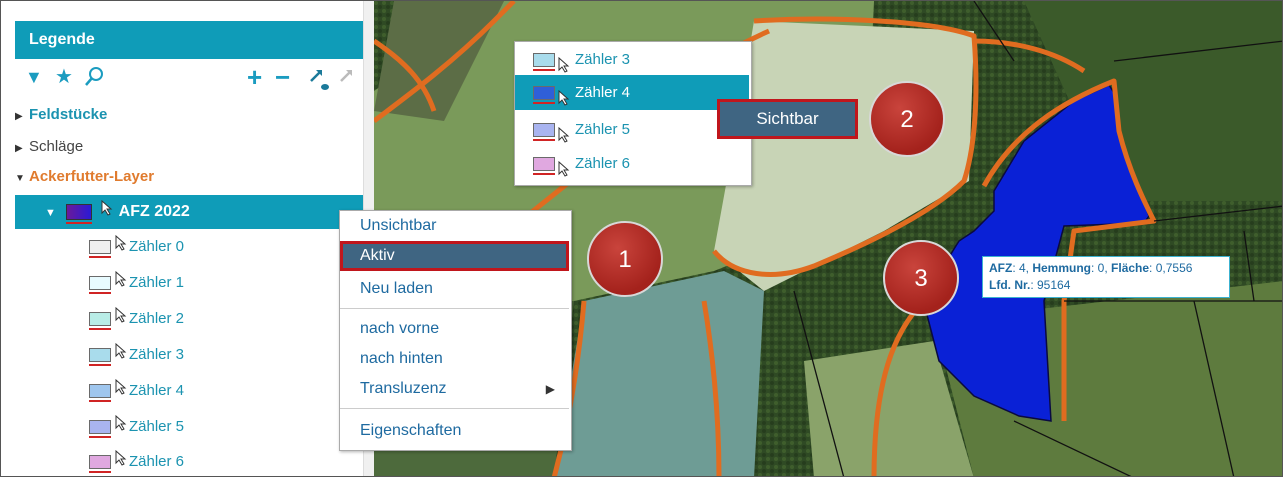 This screenshot has height=477, width=1283. What do you see at coordinates (625, 259) in the screenshot?
I see `step-badge-1: 1` at bounding box center [625, 259].